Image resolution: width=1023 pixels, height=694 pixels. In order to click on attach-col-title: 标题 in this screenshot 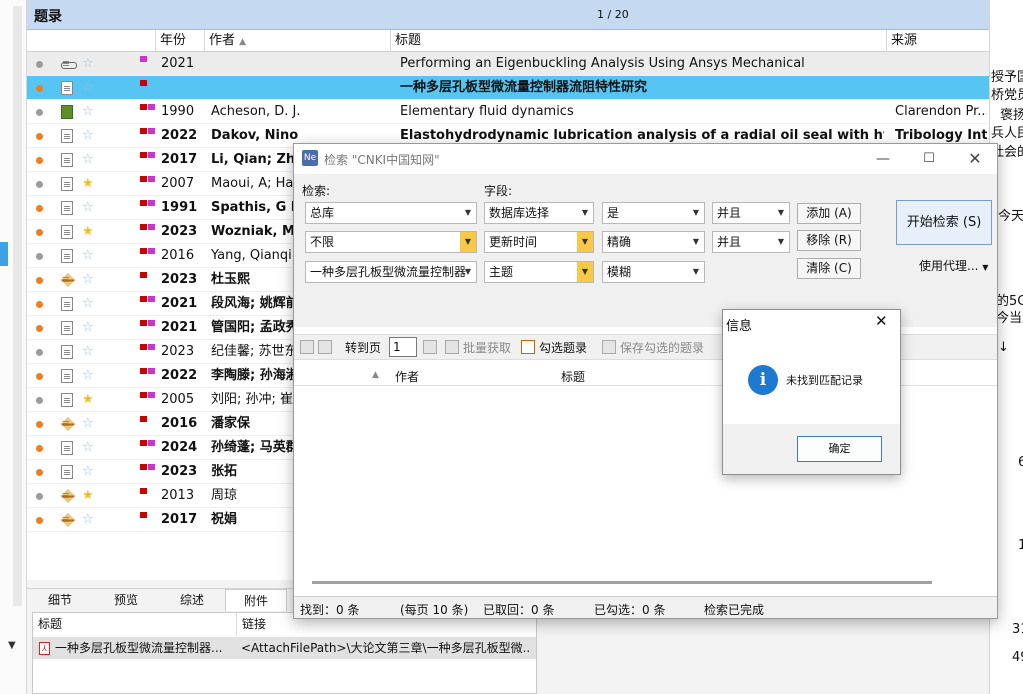, I will do `click(133, 624)`.